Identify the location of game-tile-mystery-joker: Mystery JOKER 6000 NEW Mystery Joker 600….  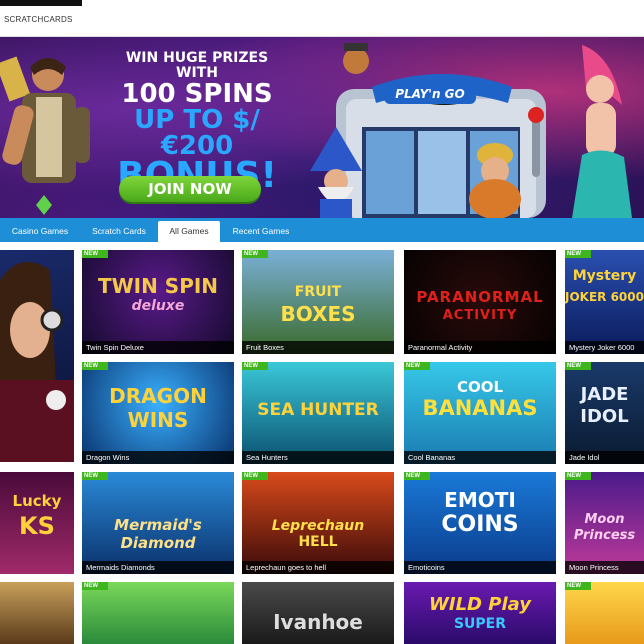
(604, 302).